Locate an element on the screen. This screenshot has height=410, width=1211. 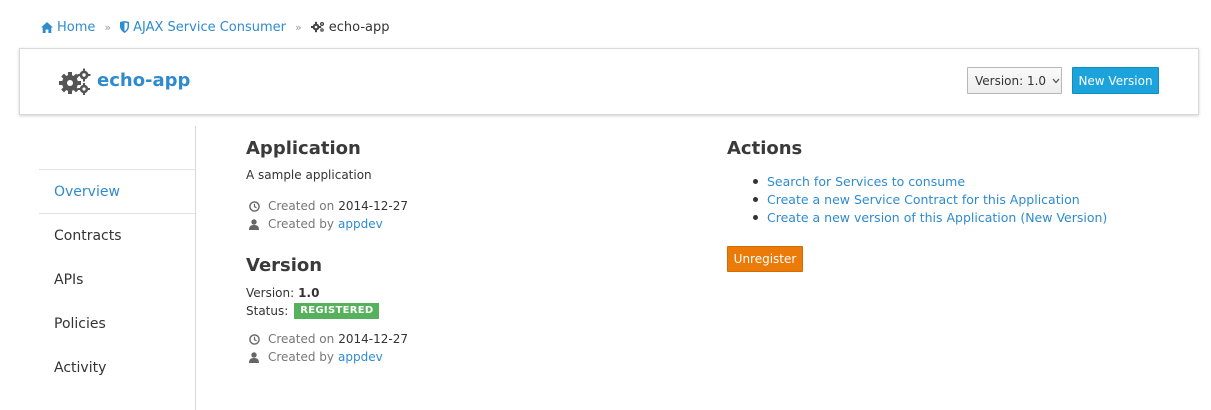
search-services-link: Search for Services to consume is located at coordinates (866, 181).